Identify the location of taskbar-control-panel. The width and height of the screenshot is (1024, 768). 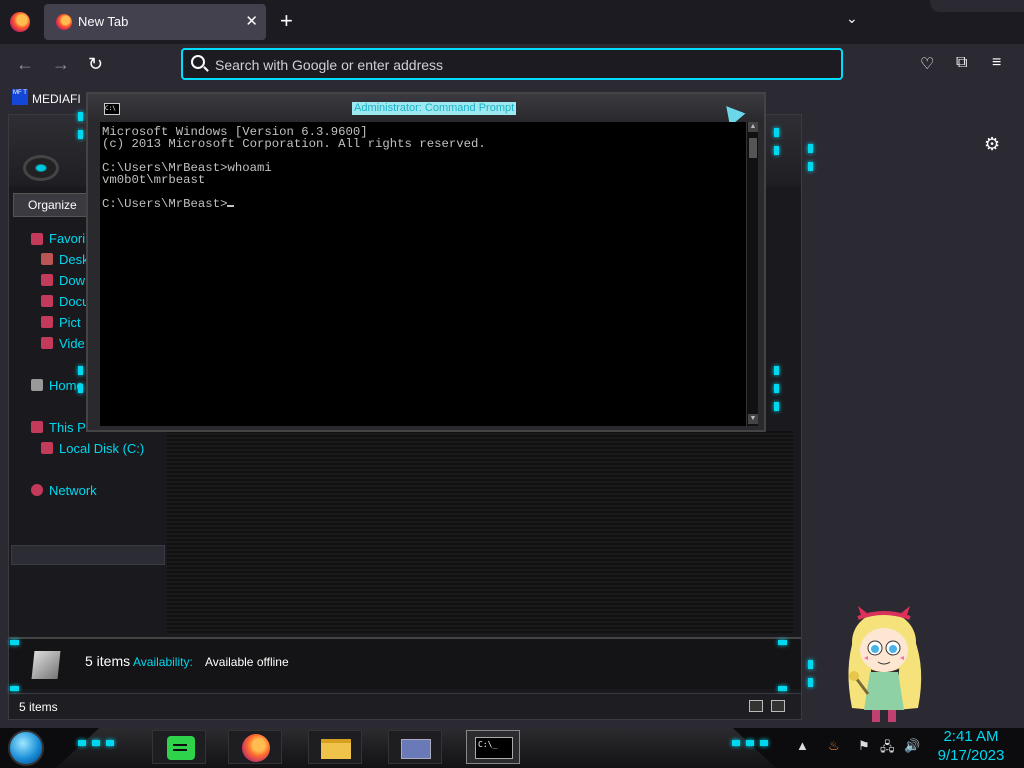
(415, 747).